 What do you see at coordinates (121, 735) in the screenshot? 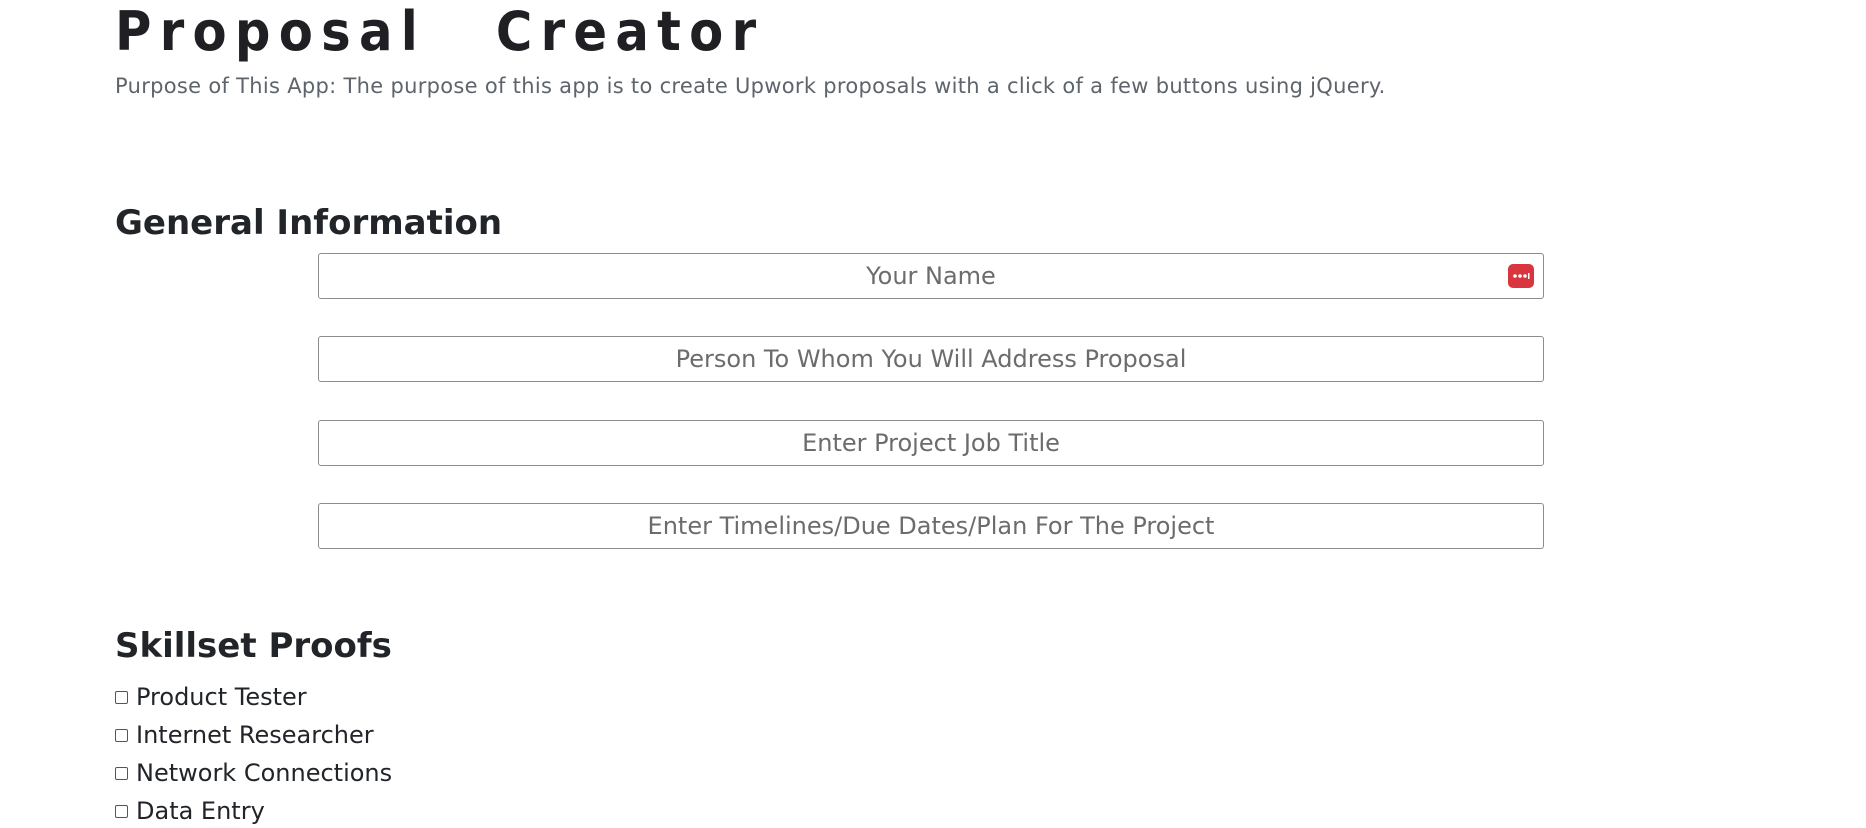
I see `internet-researcher-checkbox` at bounding box center [121, 735].